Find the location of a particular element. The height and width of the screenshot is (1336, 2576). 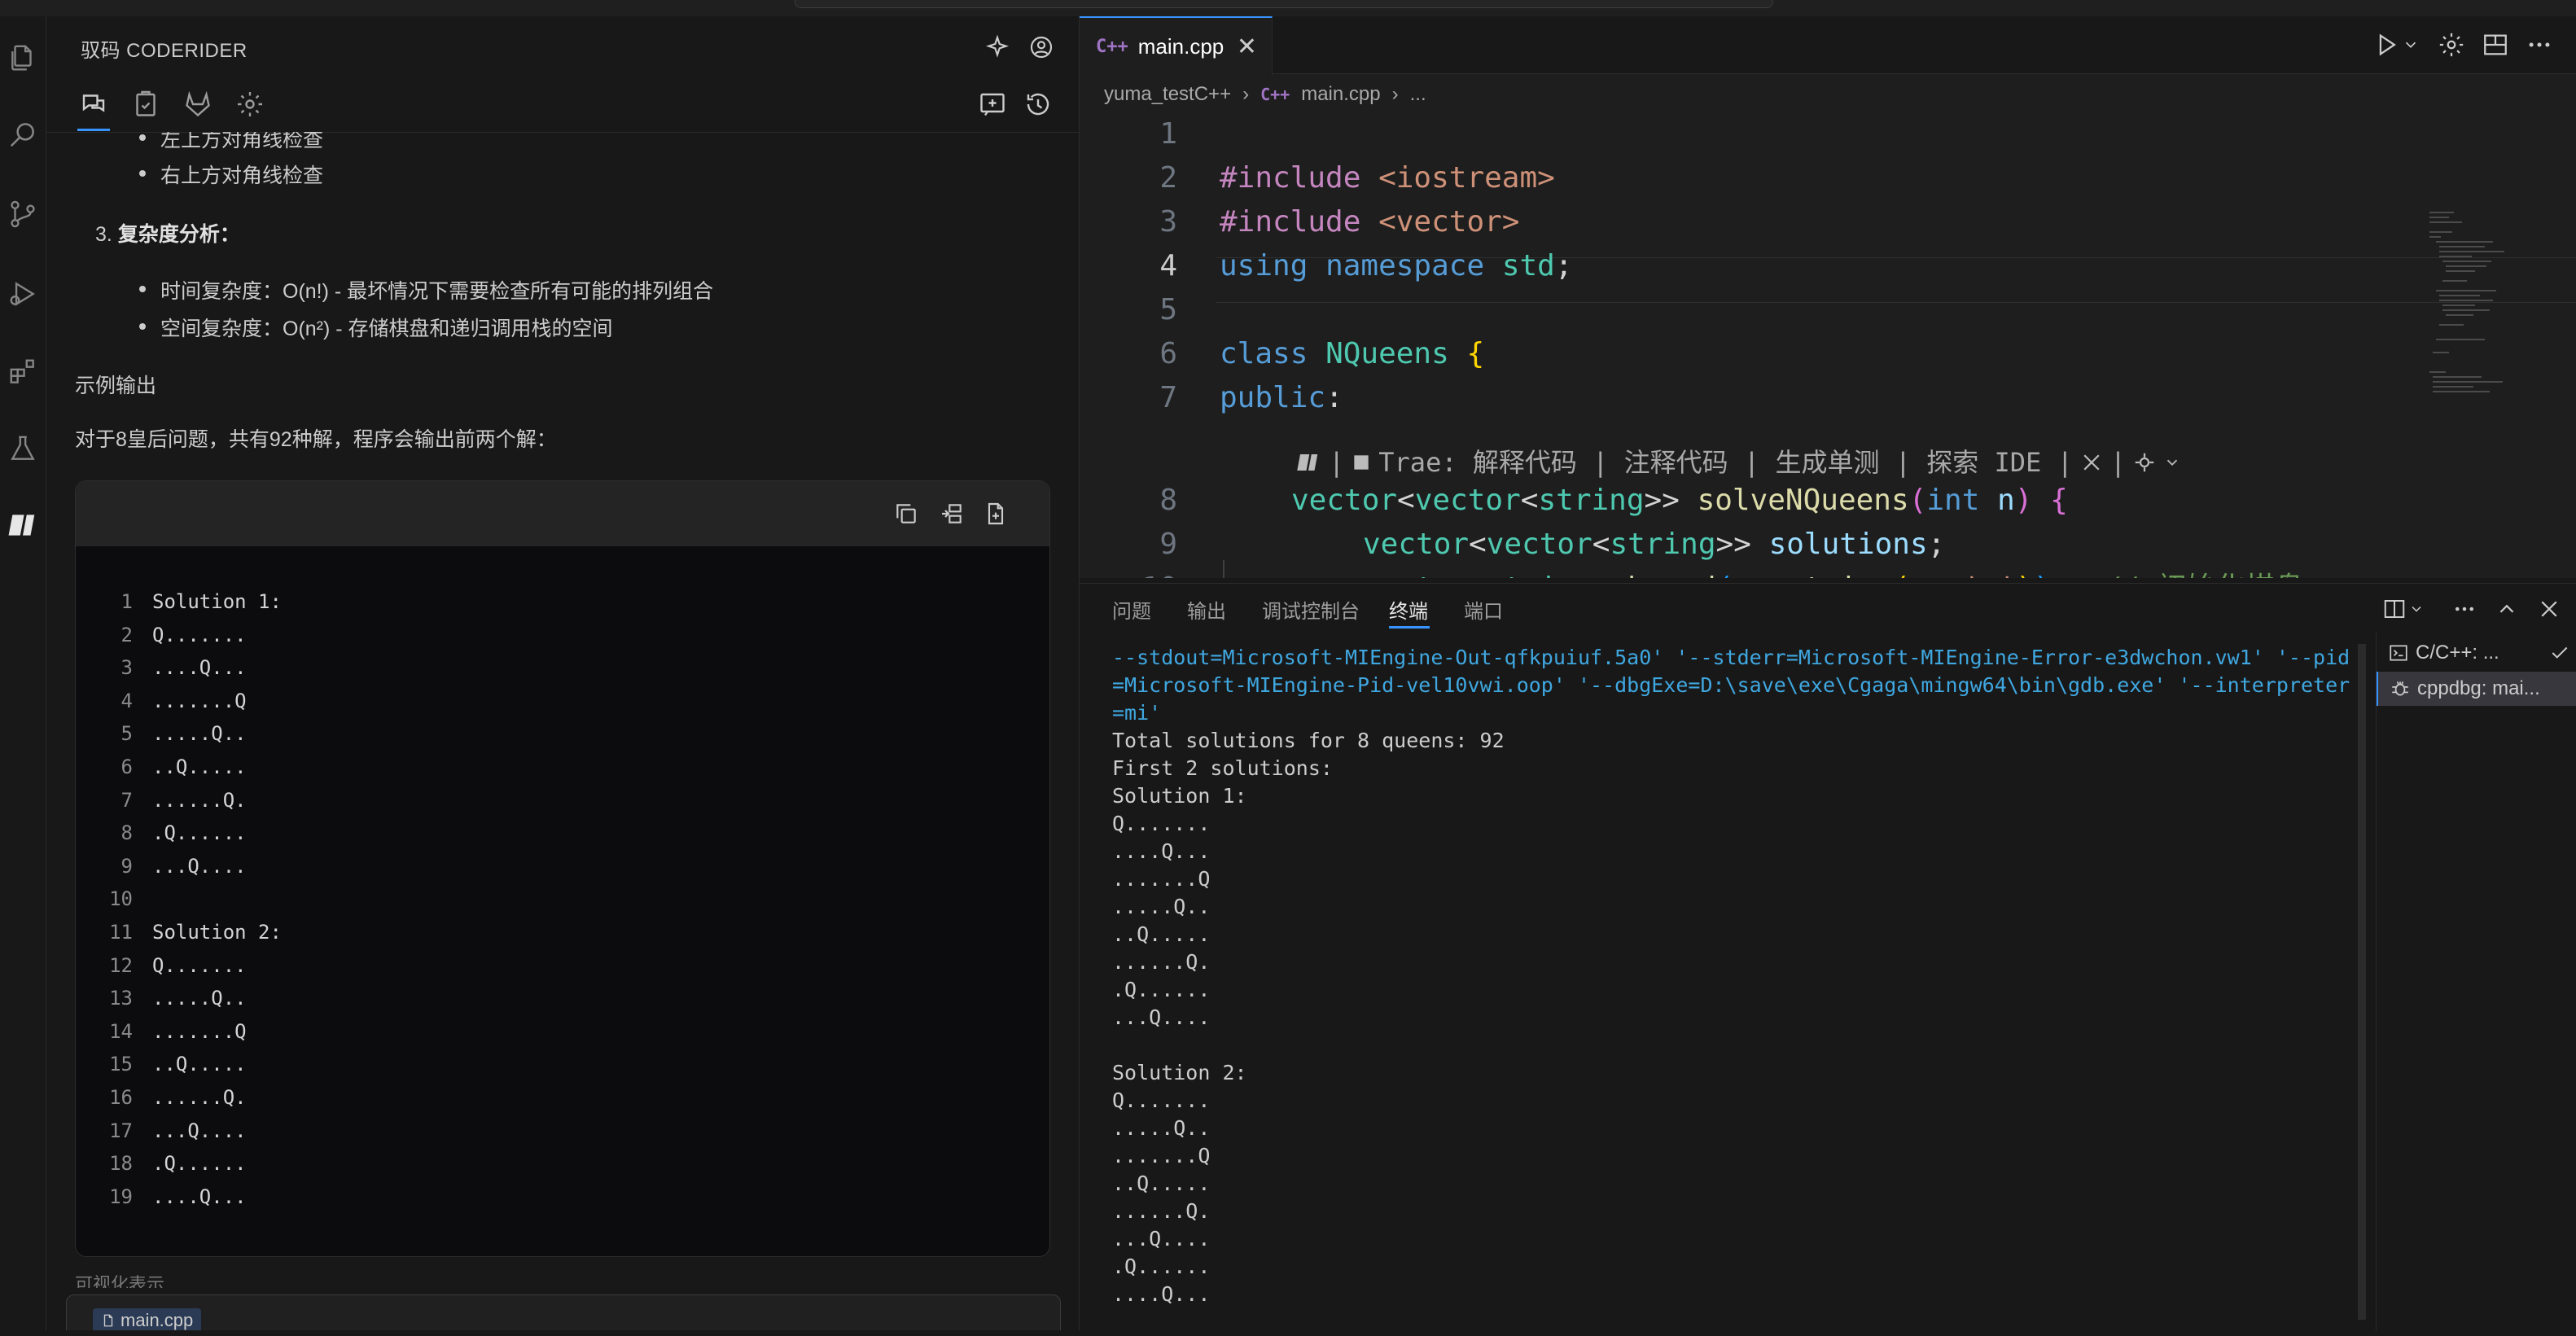

tab-output: 输出 is located at coordinates (1206, 609).